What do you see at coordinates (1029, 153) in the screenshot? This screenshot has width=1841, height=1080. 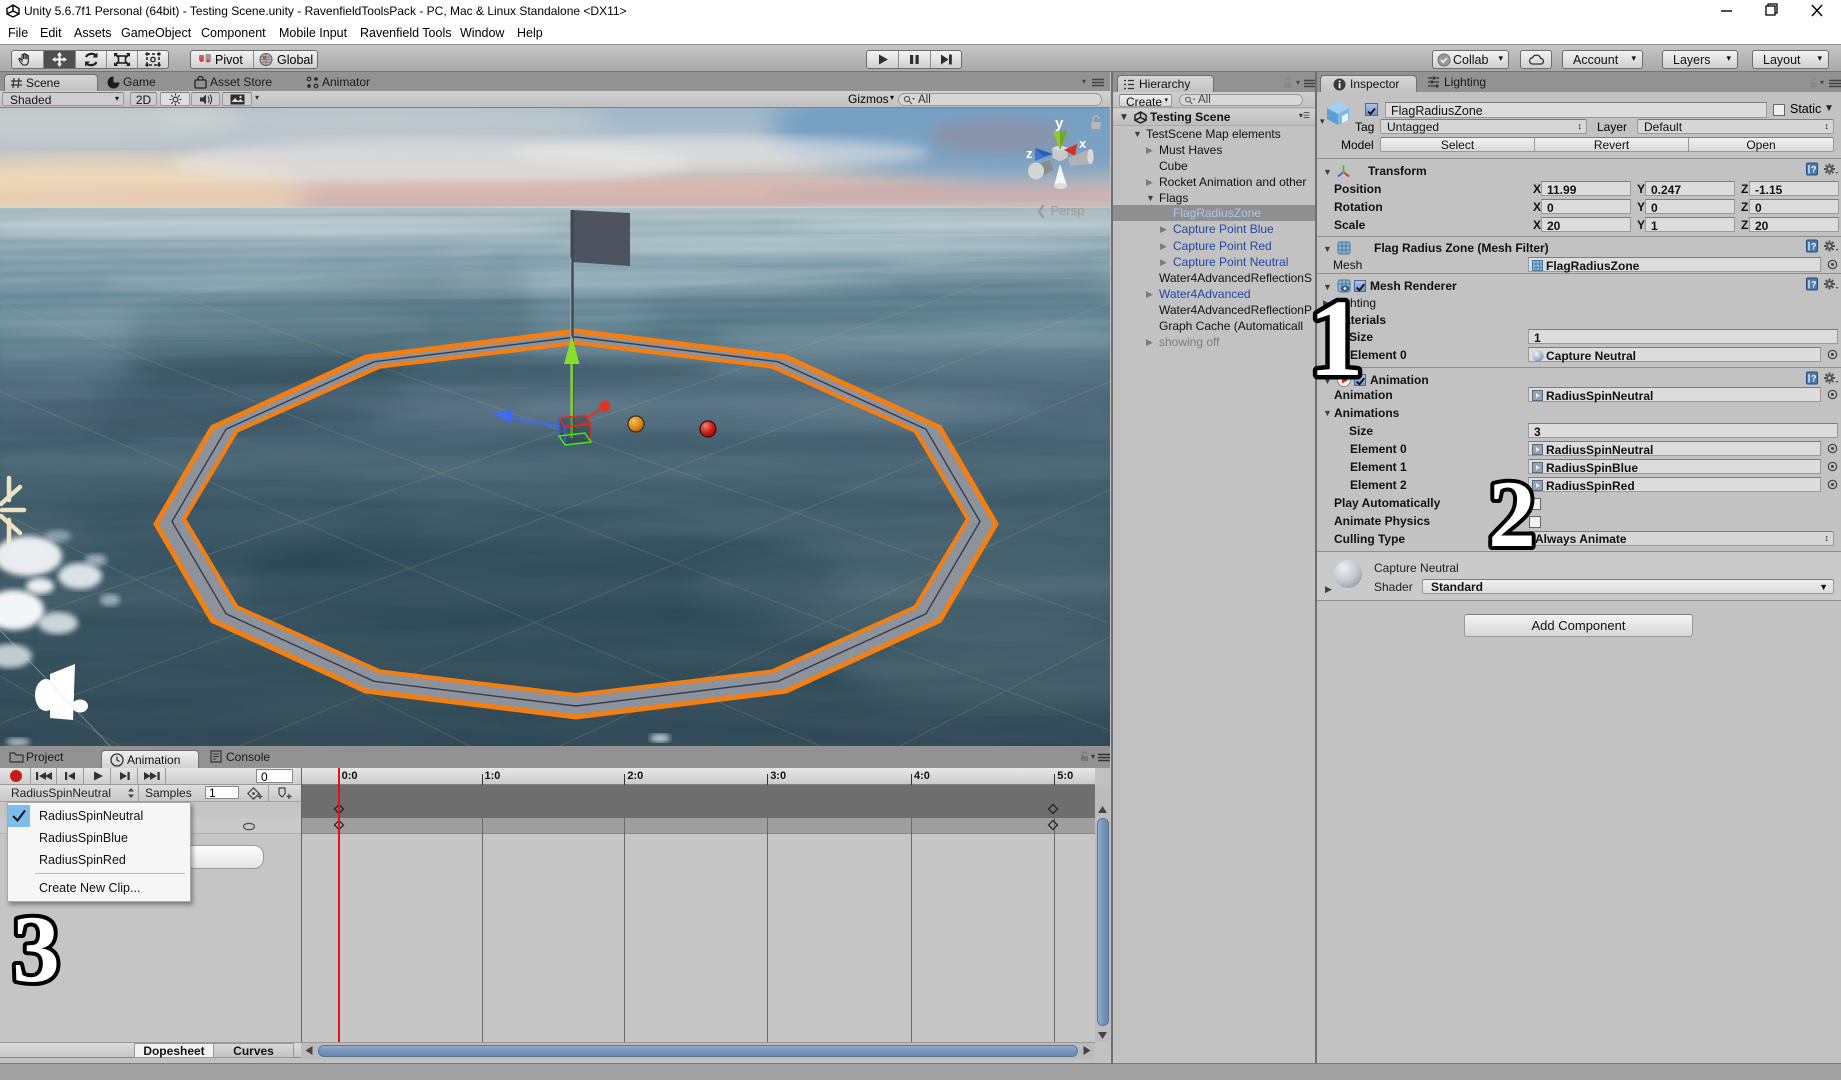 I see `svg-text: z` at bounding box center [1029, 153].